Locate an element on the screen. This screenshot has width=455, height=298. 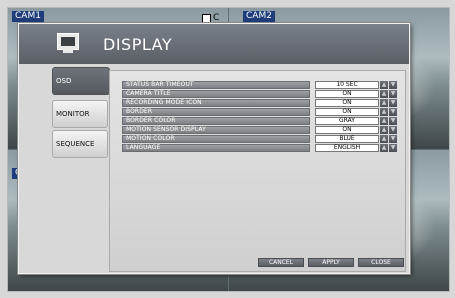
setting-row: BORDER ON ▲ ▼ is located at coordinates (260, 112).